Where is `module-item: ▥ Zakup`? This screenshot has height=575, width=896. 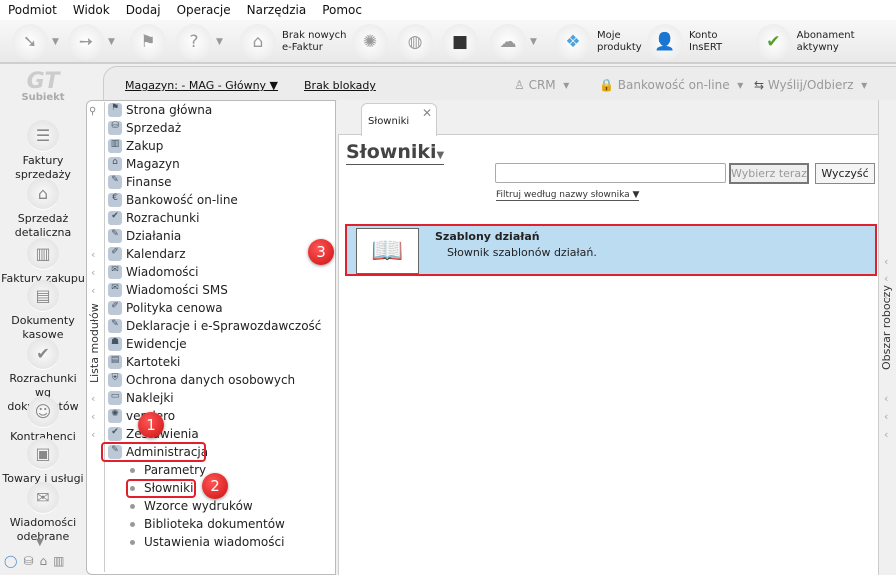 module-item: ▥ Zakup is located at coordinates (135, 146).